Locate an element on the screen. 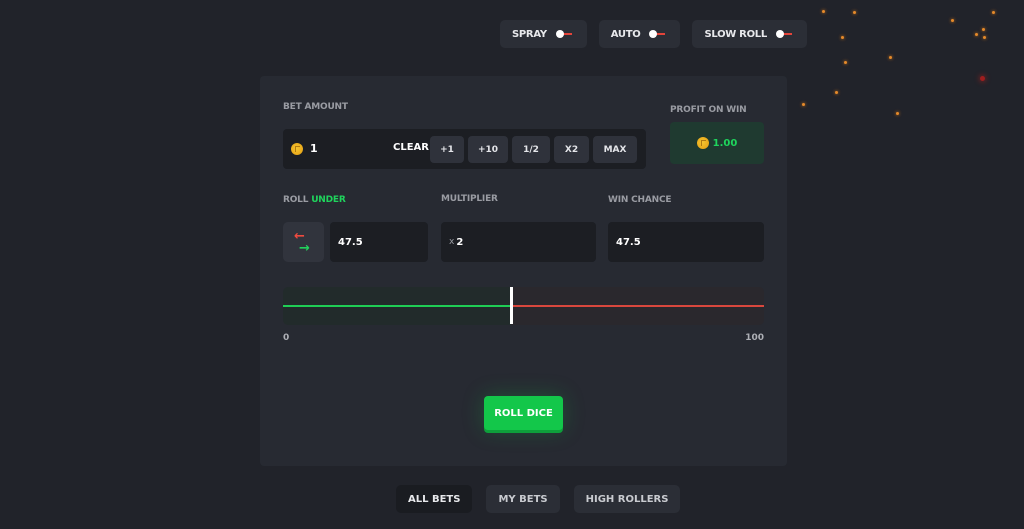 The height and width of the screenshot is (529, 1024). tab-my-bets: MY BETS is located at coordinates (523, 499).